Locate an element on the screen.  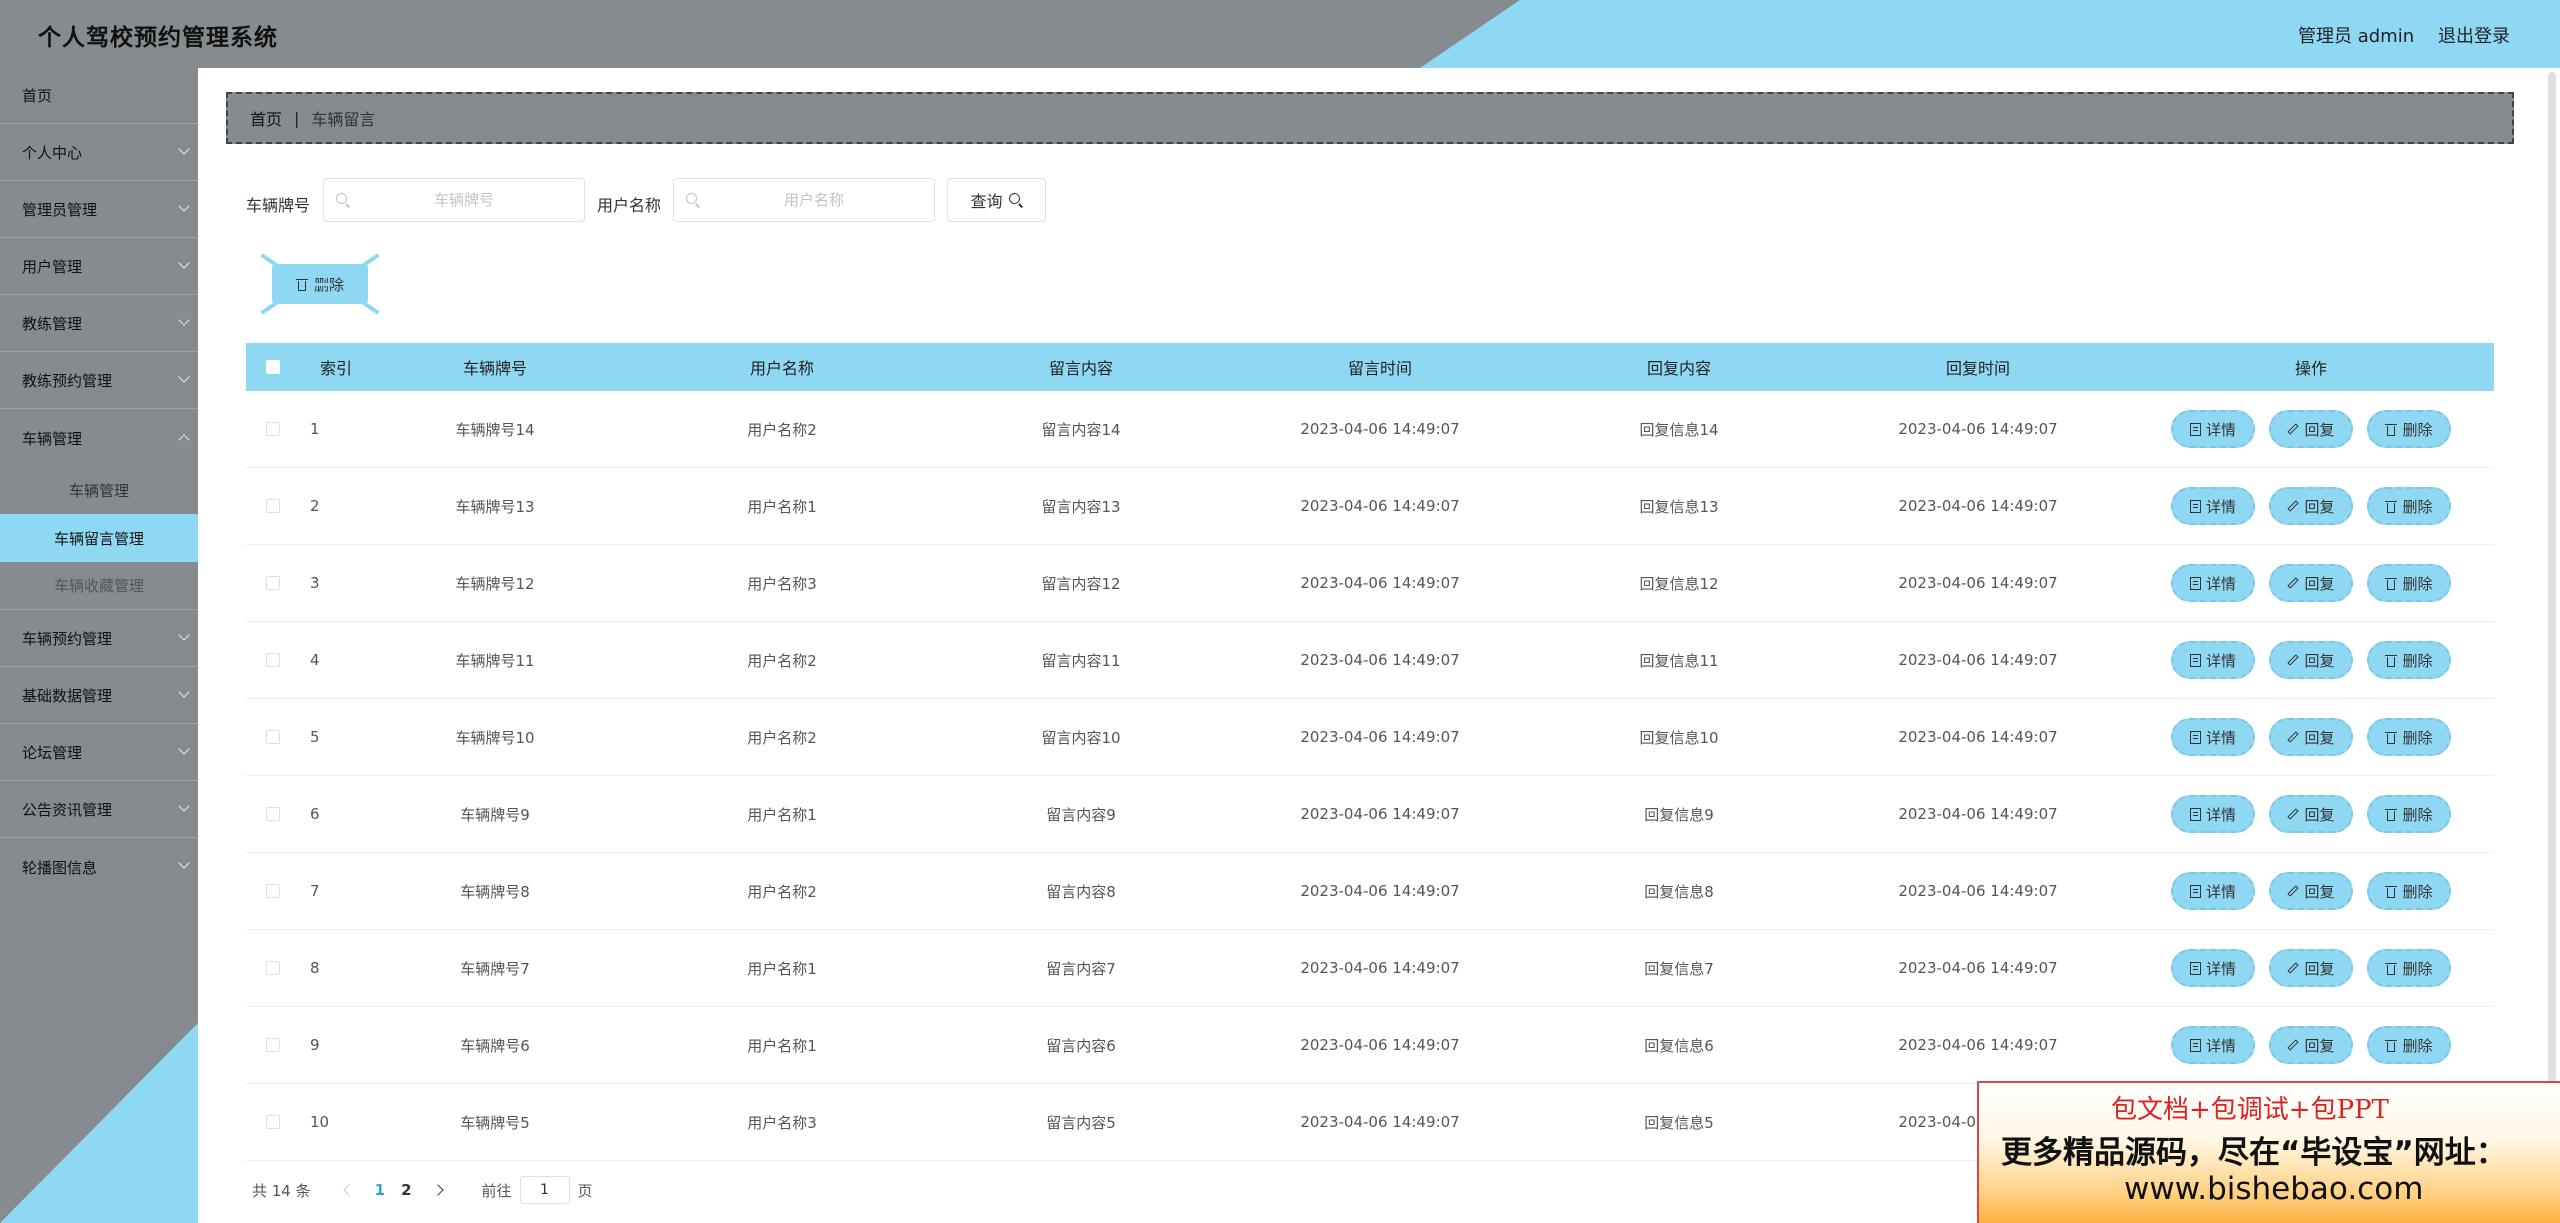
sidebar-item-coach-management: 教练管理 is located at coordinates (99, 324).